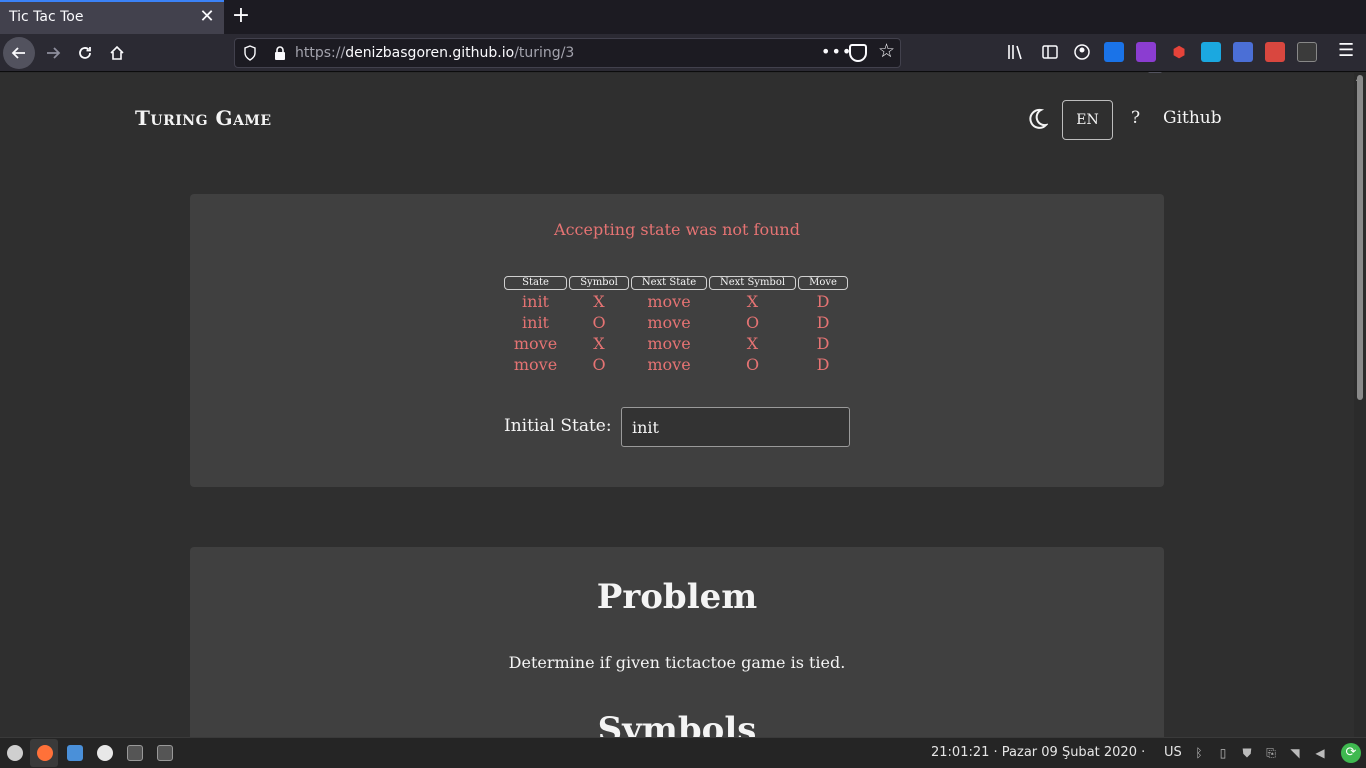  I want to click on arrow-left-icon, so click(18, 53).